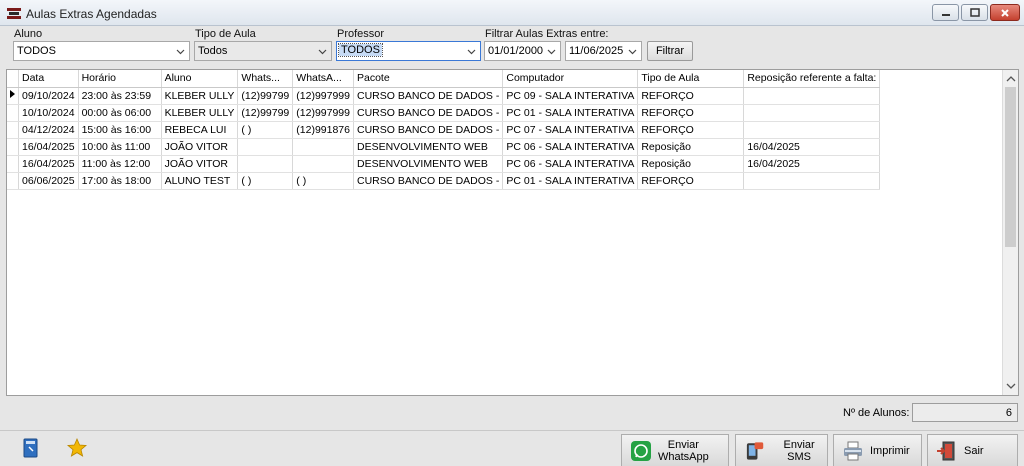  What do you see at coordinates (48, 181) in the screenshot?
I see `cell-data: 06/06/2025` at bounding box center [48, 181].